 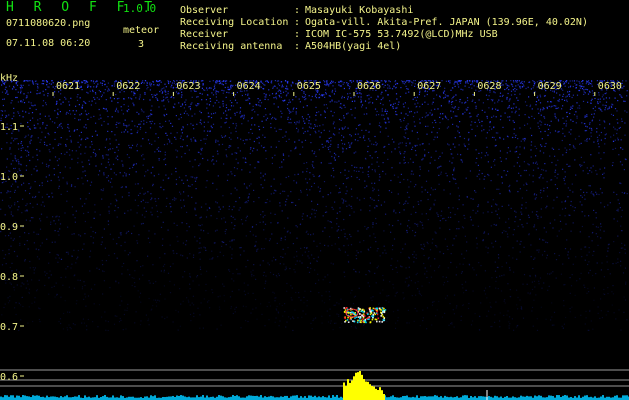 I want to click on time-tick: 0623, so click(x=188, y=86).